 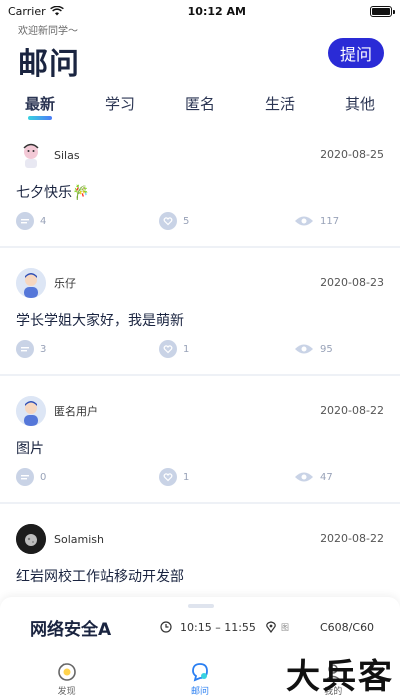 What do you see at coordinates (100, 321) in the screenshot?
I see `post-content: 学长学姐大家好，我是萌新` at bounding box center [100, 321].